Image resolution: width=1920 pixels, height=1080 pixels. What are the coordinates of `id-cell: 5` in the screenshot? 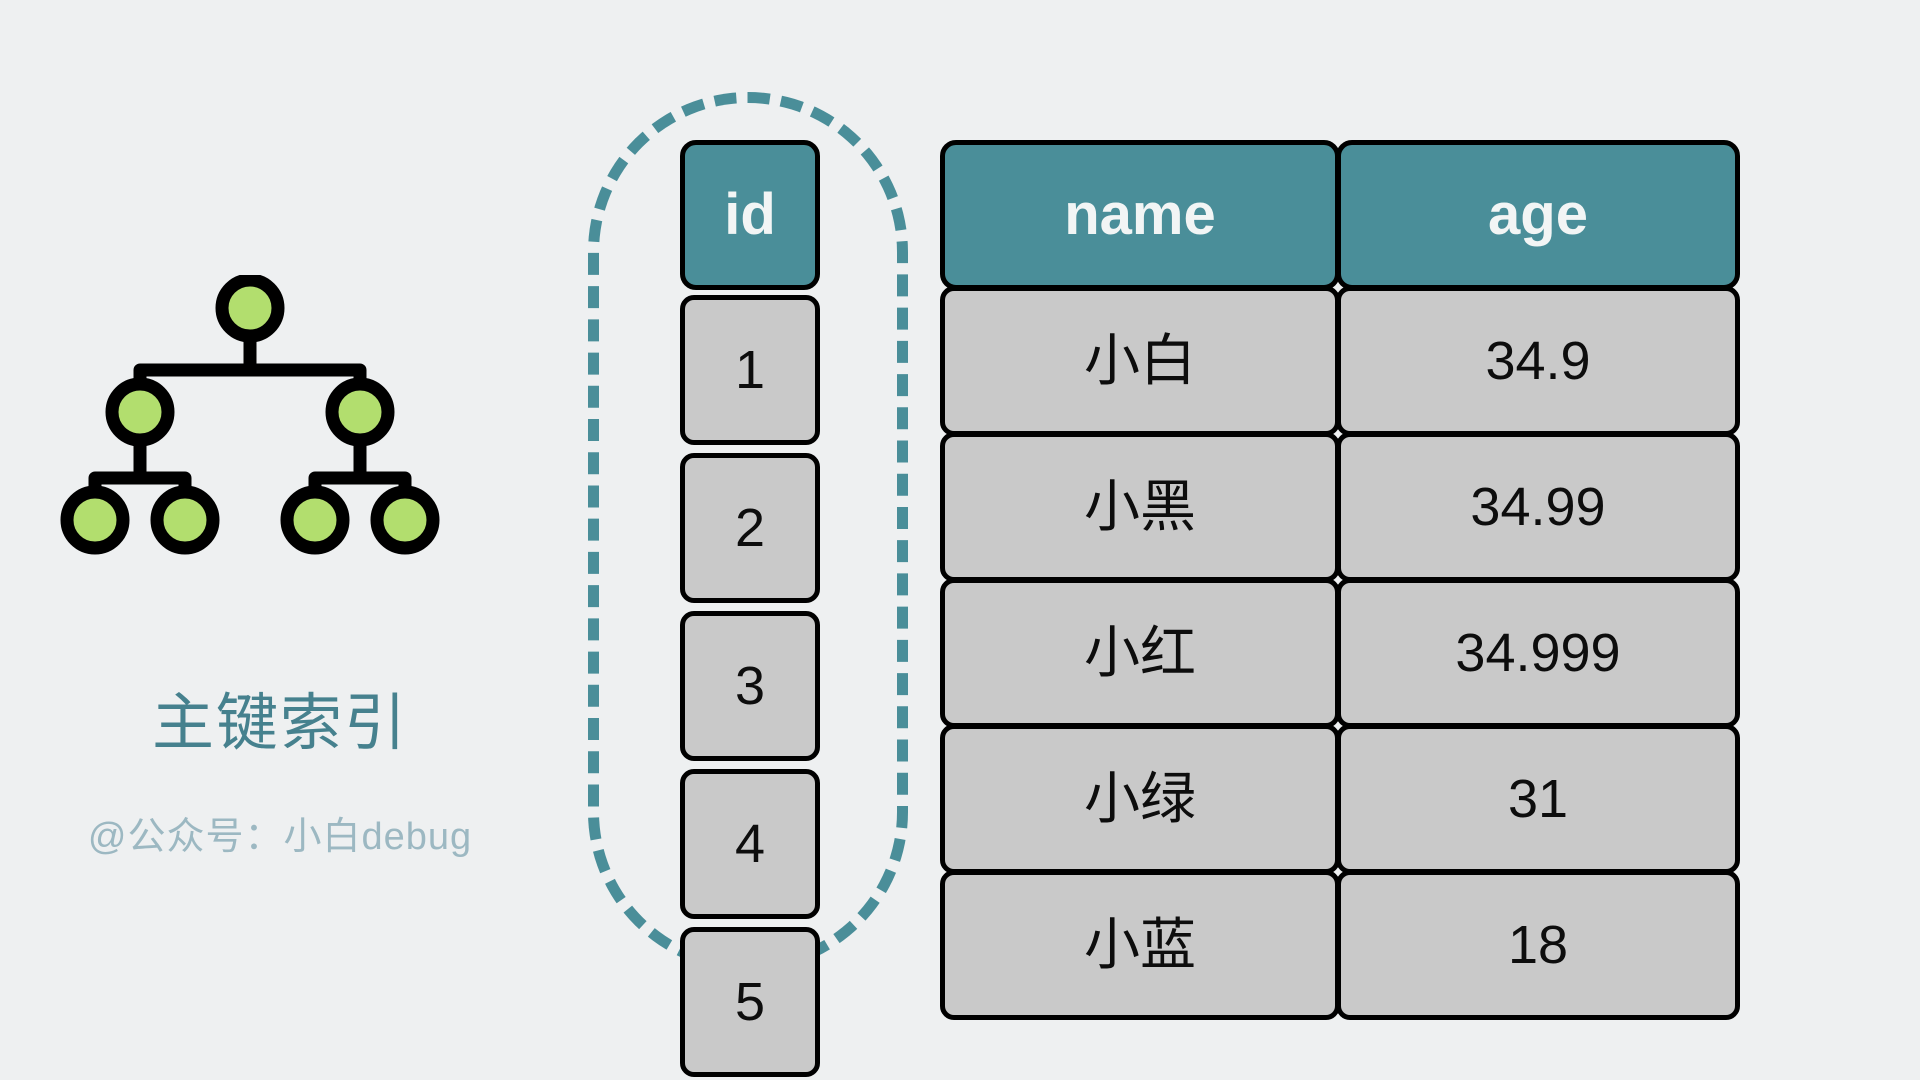 It's located at (750, 1002).